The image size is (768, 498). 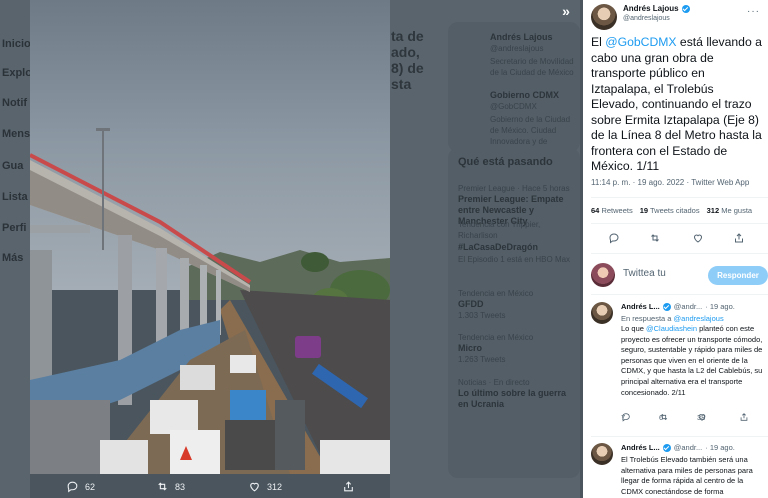 I want to click on mention-link: @Claudiashein, so click(x=671, y=328).